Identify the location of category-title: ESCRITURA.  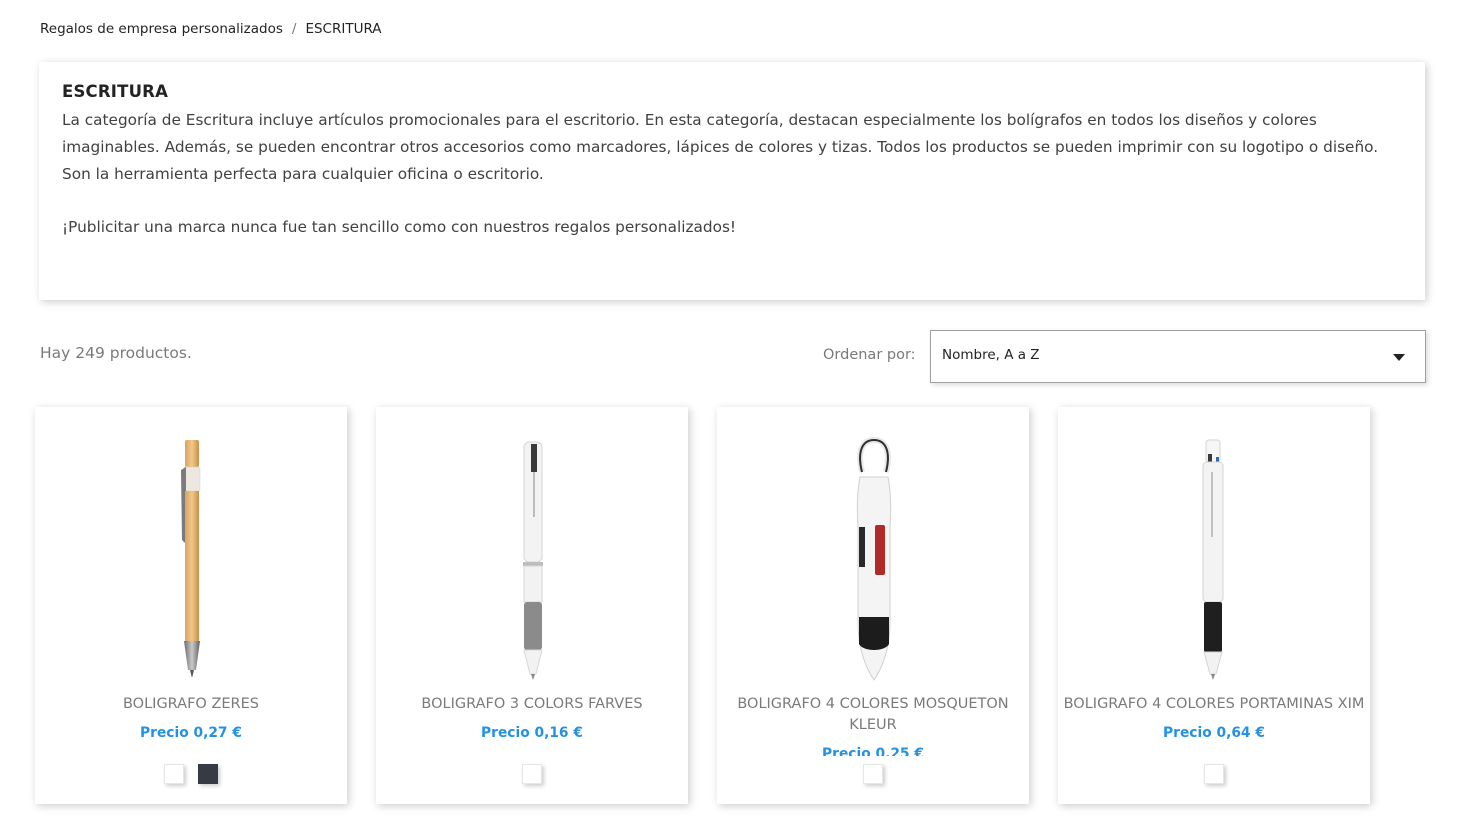
(115, 91).